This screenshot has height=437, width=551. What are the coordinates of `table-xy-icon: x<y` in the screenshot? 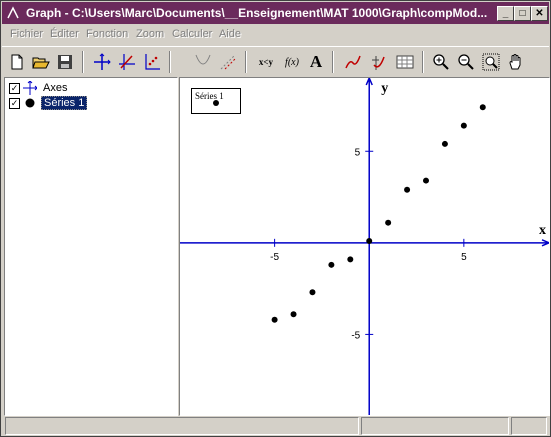 It's located at (266, 62).